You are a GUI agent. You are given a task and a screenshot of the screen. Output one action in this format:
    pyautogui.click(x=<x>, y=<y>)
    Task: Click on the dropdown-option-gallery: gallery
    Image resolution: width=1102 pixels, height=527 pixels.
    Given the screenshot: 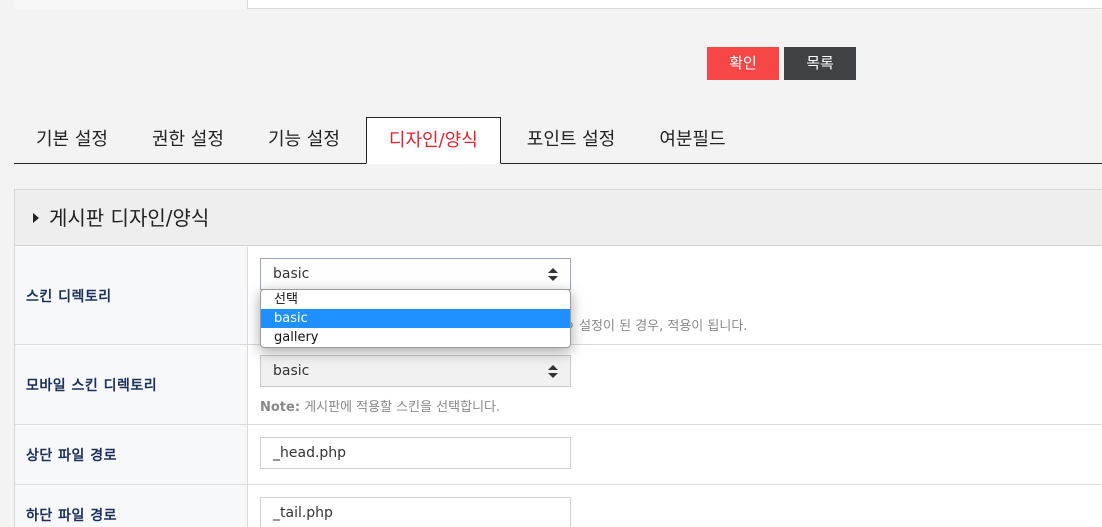 What is the action you would take?
    pyautogui.click(x=415, y=337)
    